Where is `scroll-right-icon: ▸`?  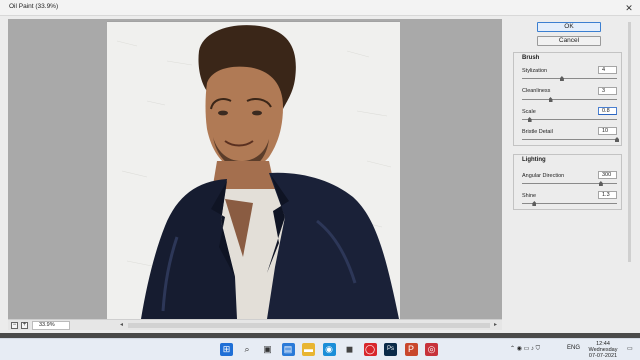
scroll-right-icon: ▸ is located at coordinates (495, 324).